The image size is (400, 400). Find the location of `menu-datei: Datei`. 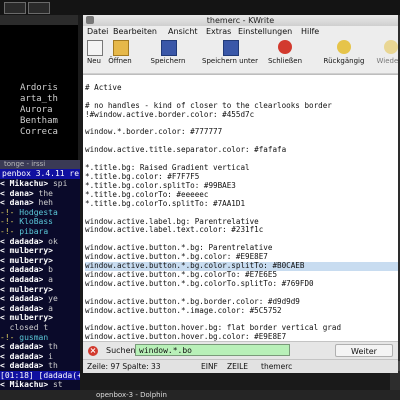

menu-datei: Datei is located at coordinates (97, 31).